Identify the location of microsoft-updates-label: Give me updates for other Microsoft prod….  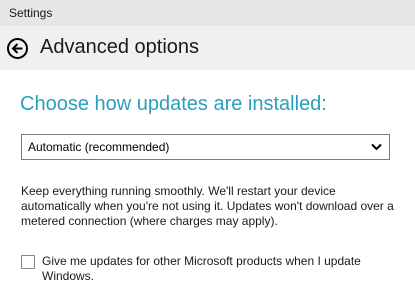
(219, 269).